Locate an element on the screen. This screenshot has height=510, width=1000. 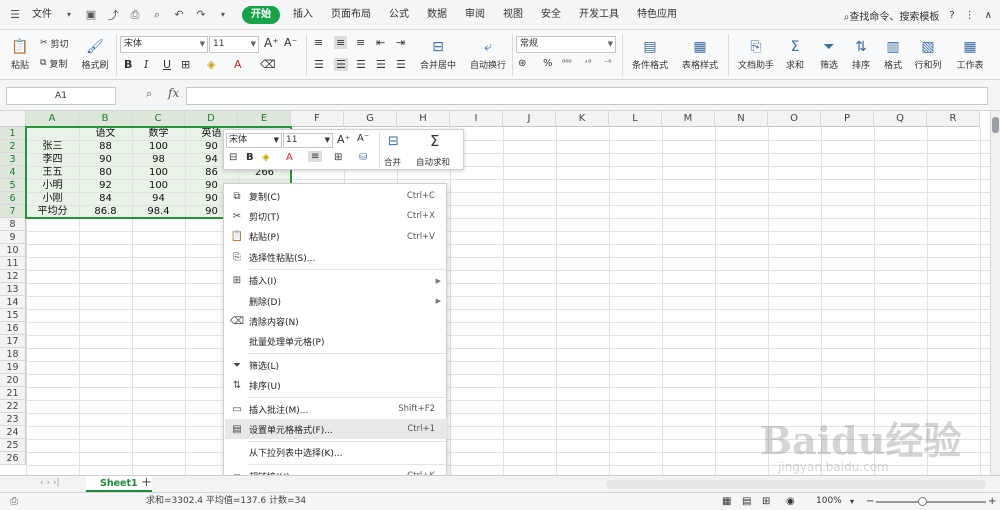
wrap-text-button: ⤶ 自动换行 is located at coordinates (488, 54).